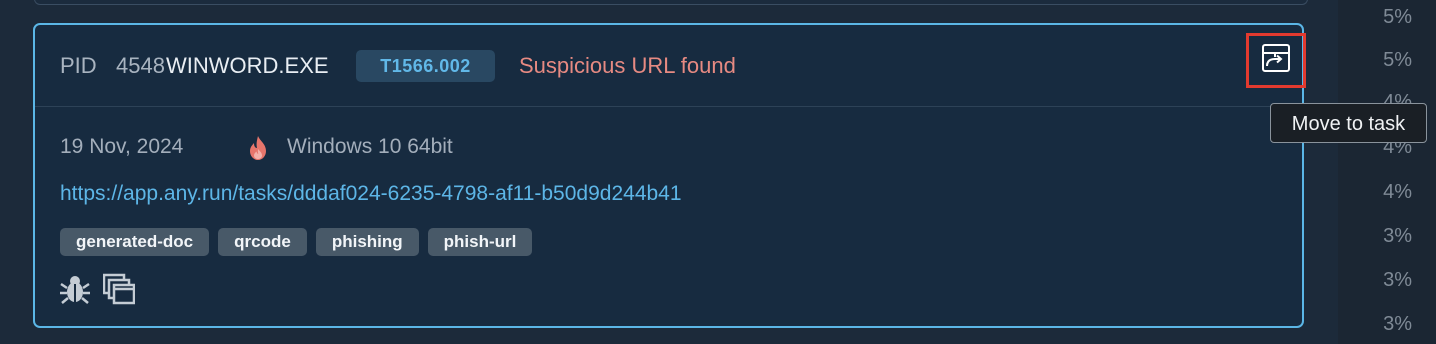  Describe the element at coordinates (1387, 172) in the screenshot. I see `percentage-column: 5% 5% 4% 4% 4% 3% 3% 3%` at that location.